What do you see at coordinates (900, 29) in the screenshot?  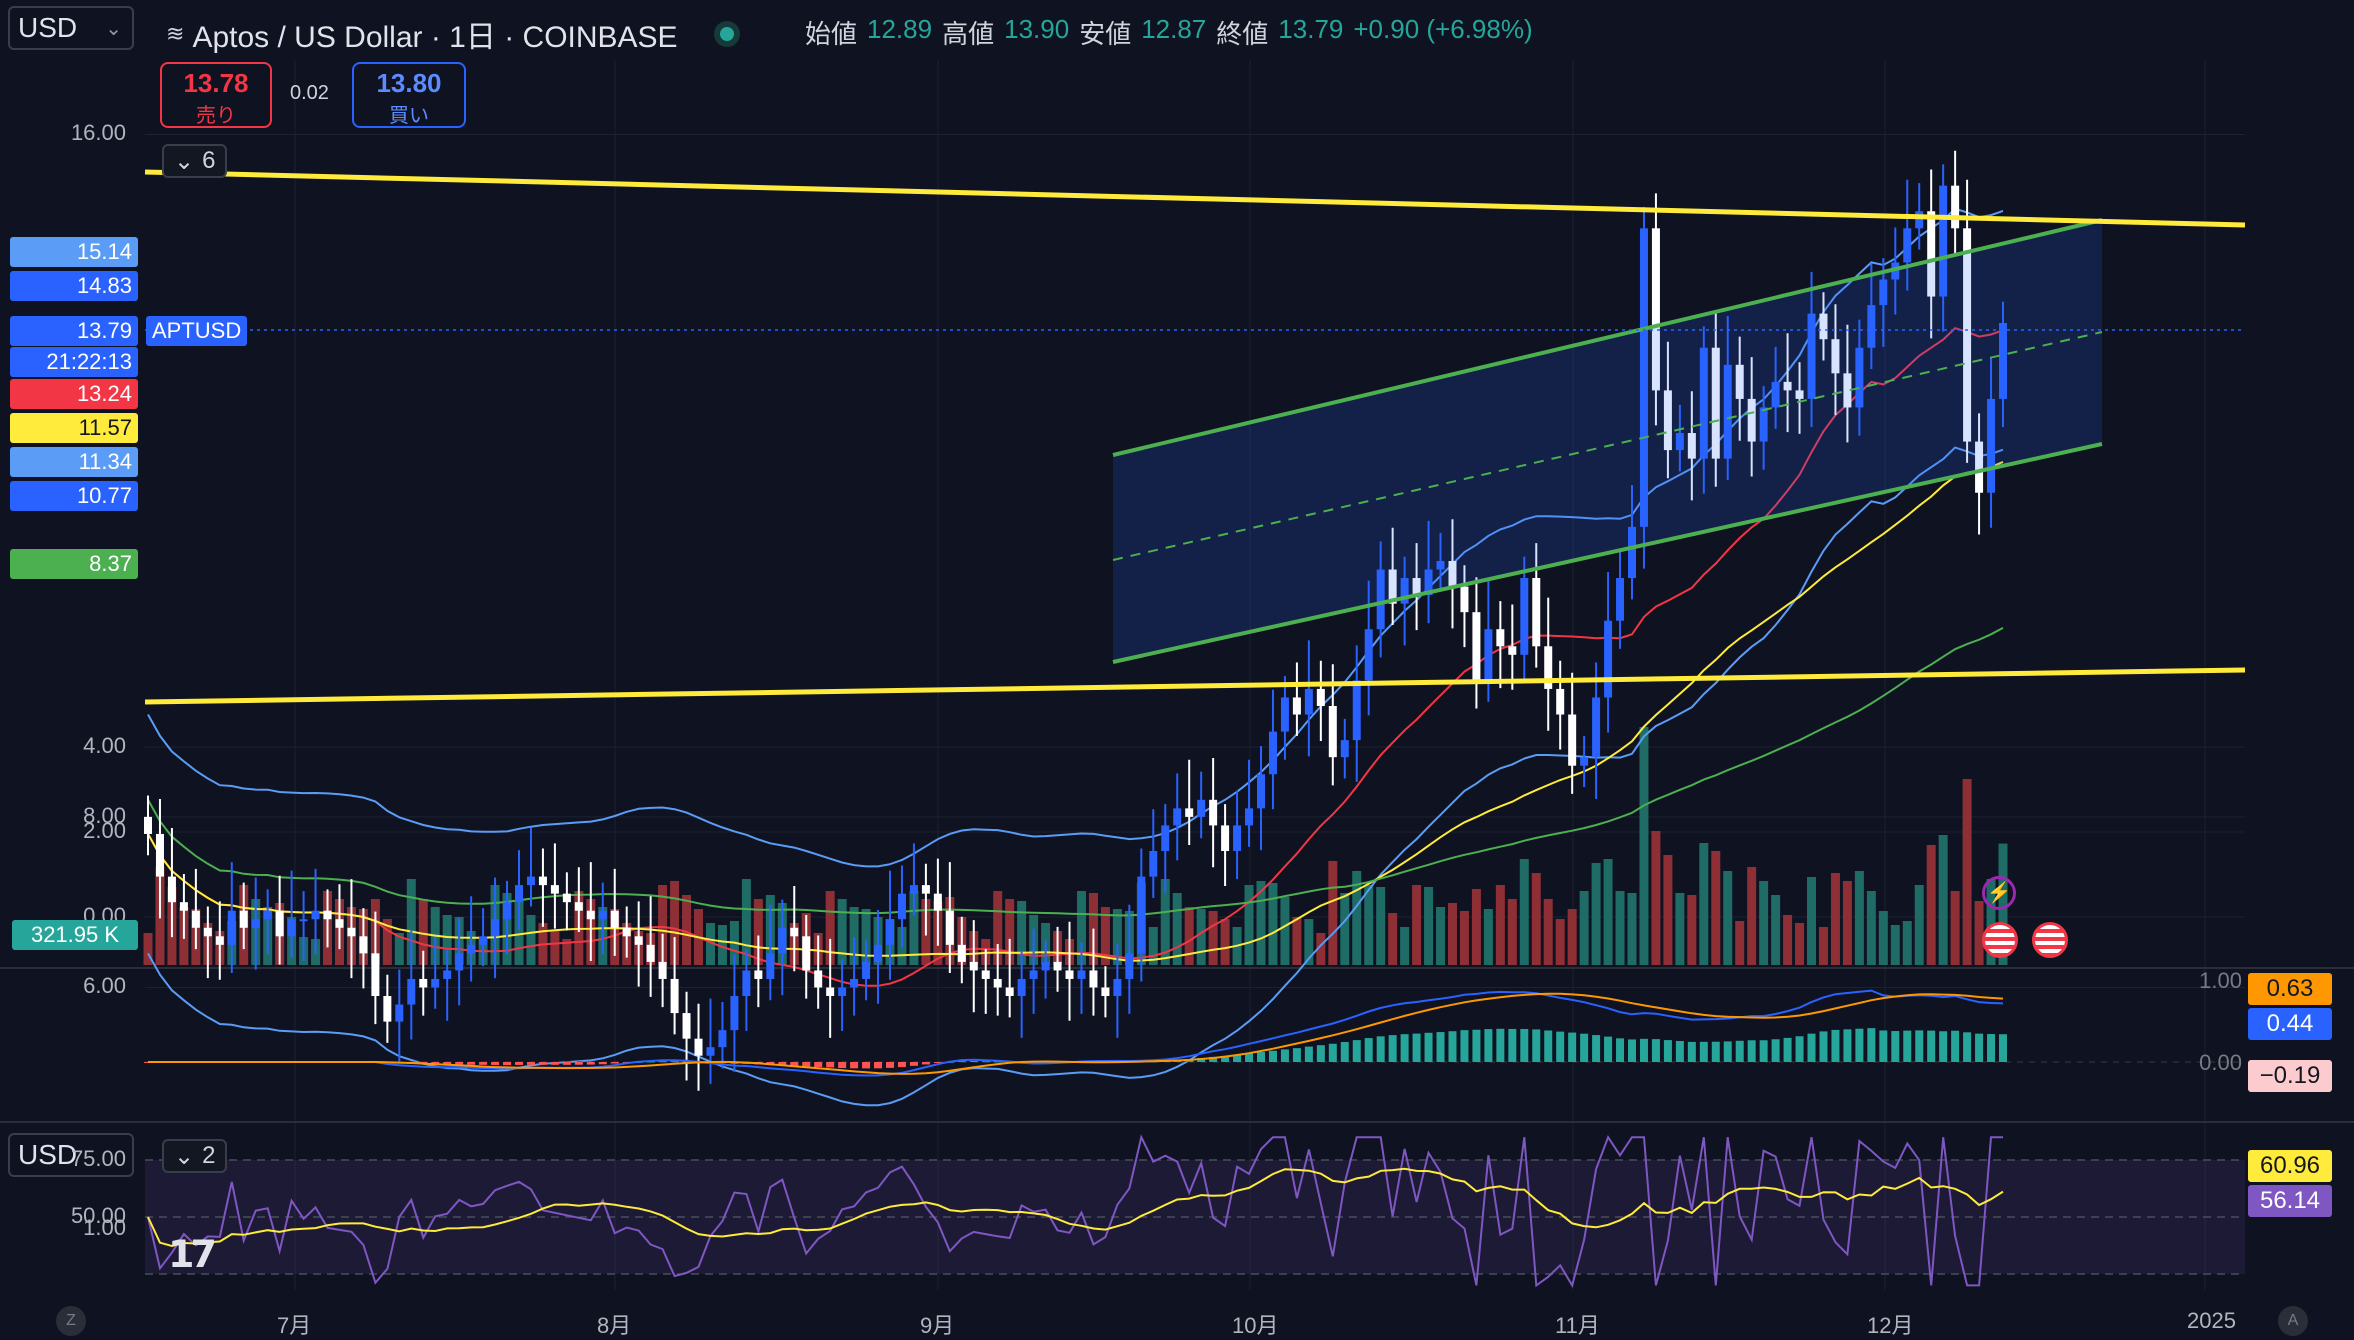 I see `ohlc-value: 12.89` at bounding box center [900, 29].